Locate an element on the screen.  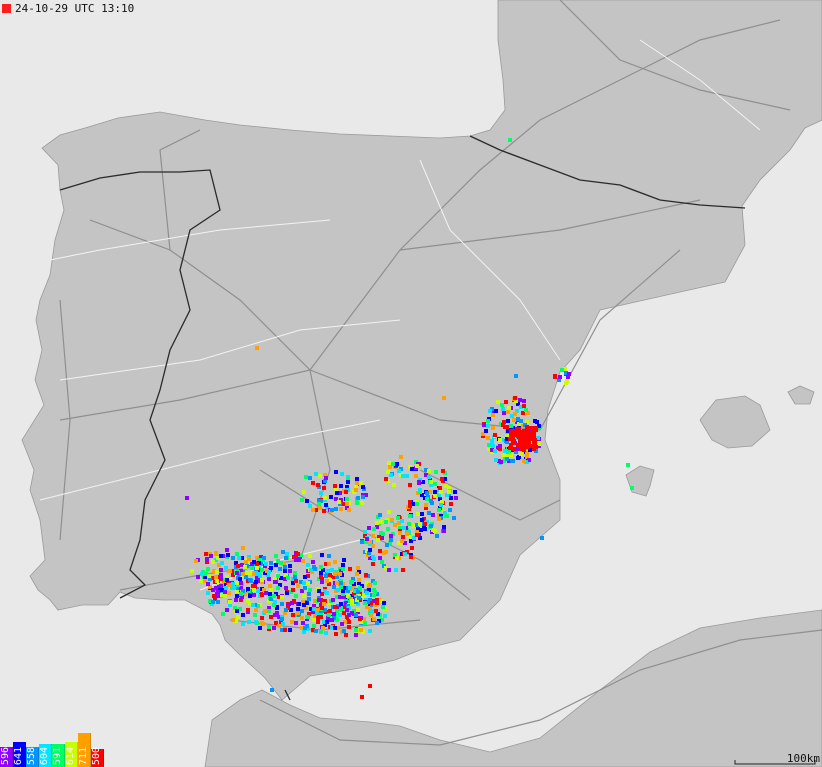
legend-bar-label: 591 is located at coordinates (57, 755).